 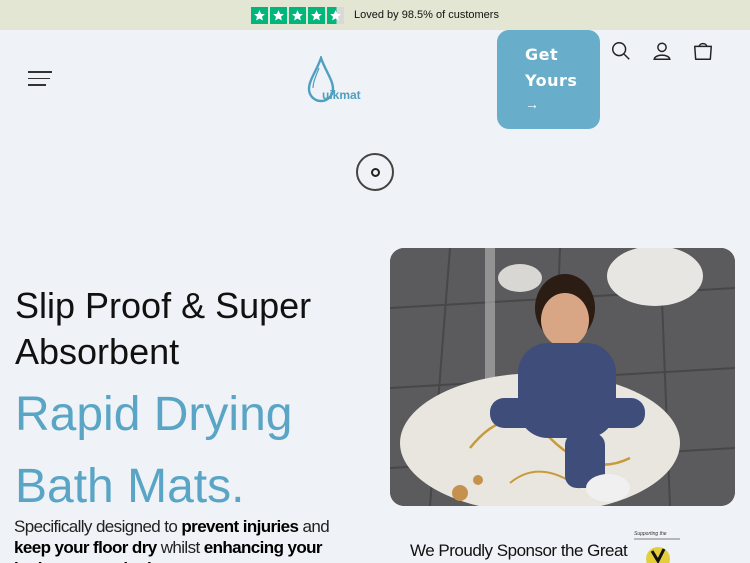 I want to click on trustpilot-rating, so click(x=298, y=15).